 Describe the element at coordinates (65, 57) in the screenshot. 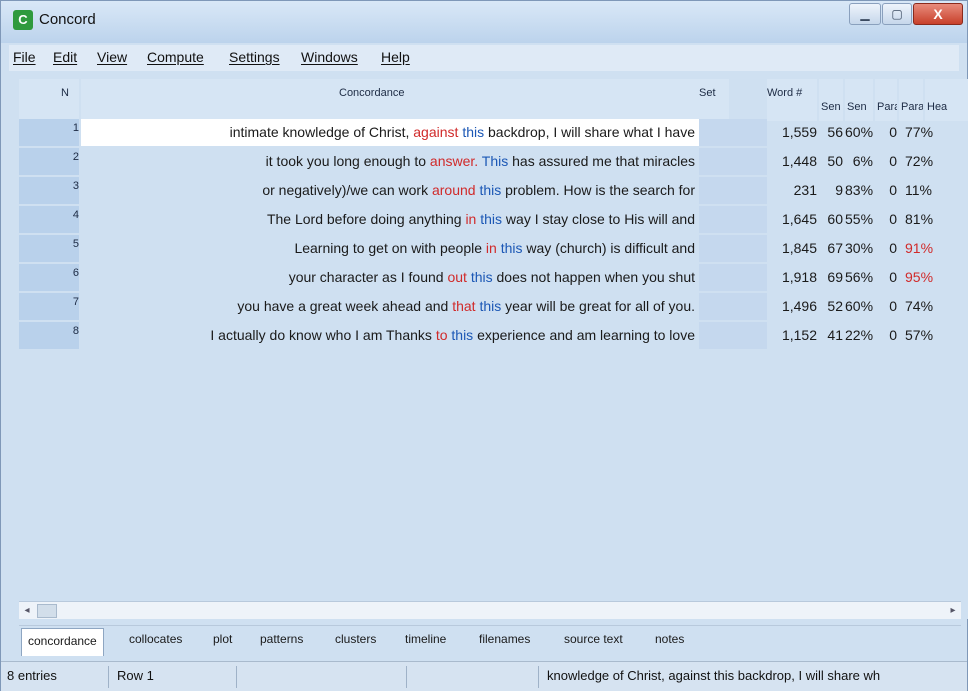

I see `menu-edit: Edit` at that location.